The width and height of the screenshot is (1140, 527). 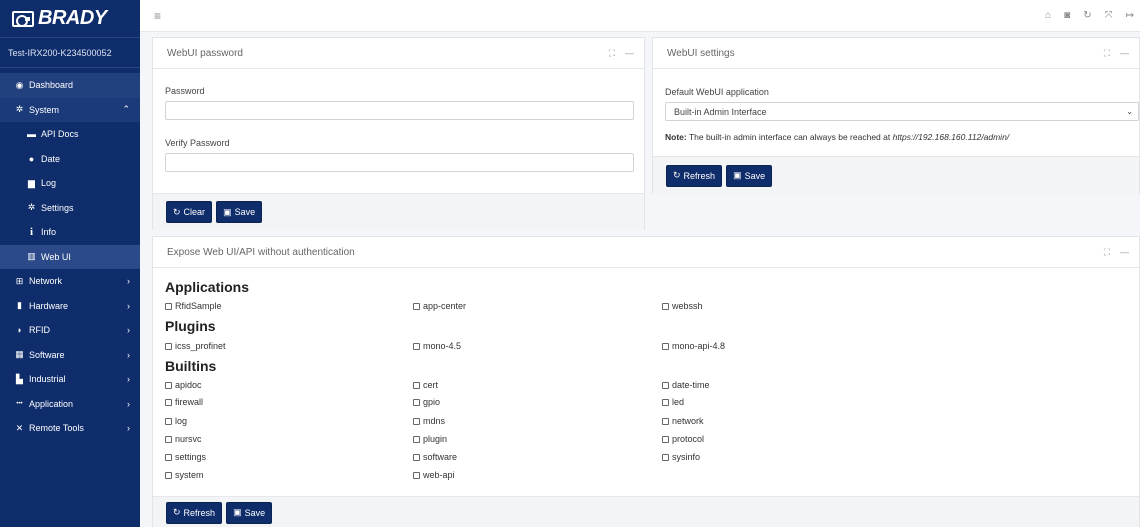 I want to click on industry-icon: ▙, so click(x=19, y=378).